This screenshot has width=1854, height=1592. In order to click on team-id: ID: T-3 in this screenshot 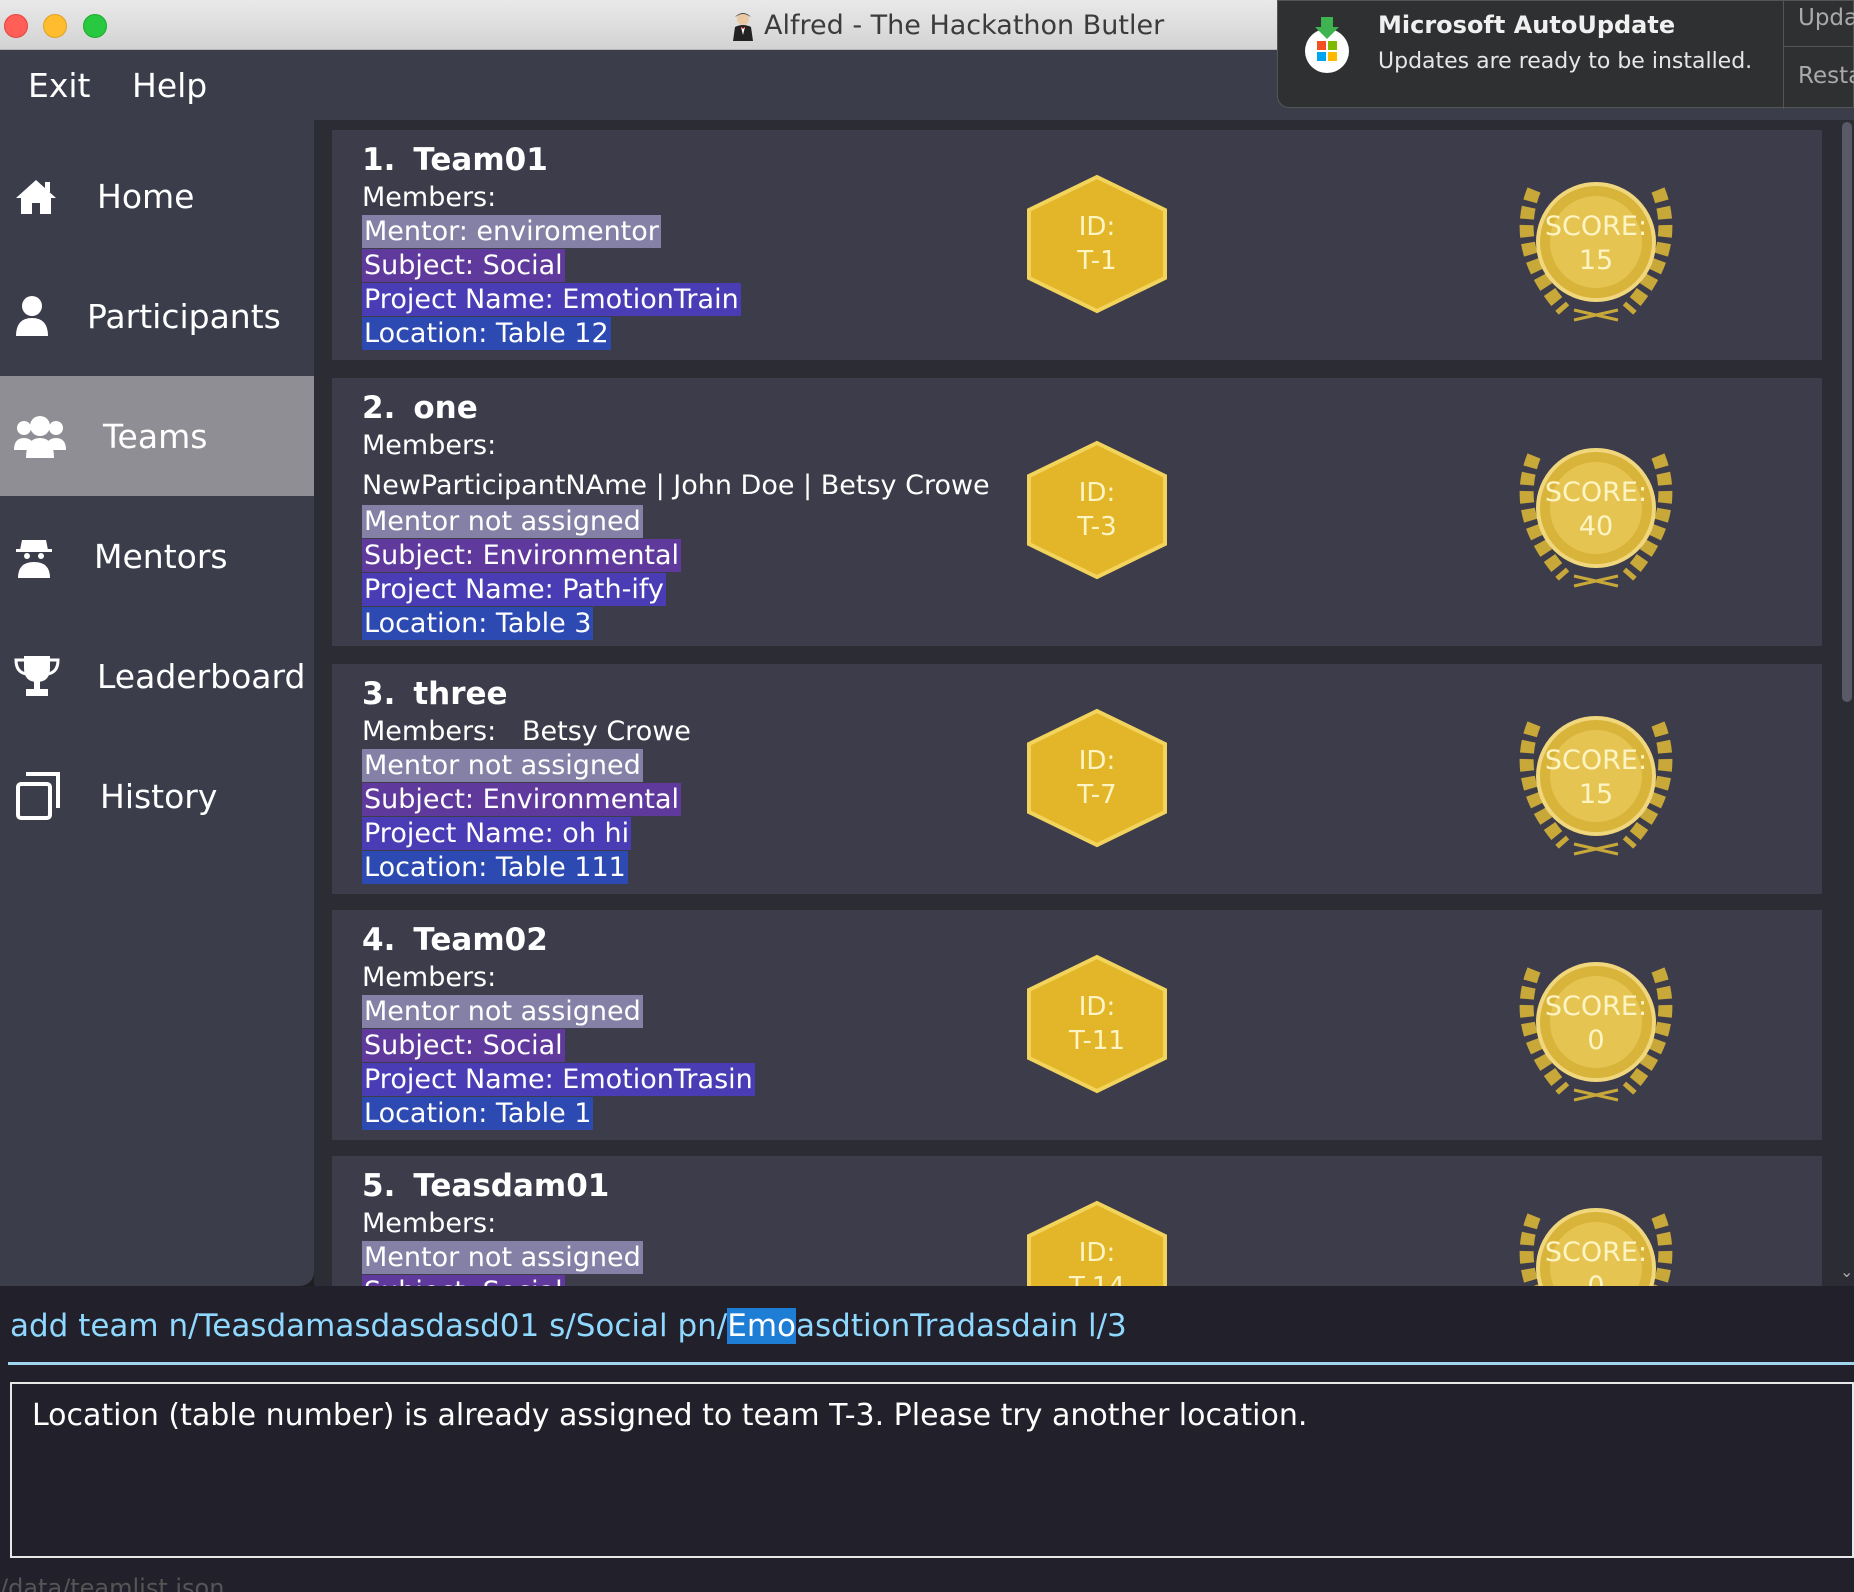, I will do `click(1097, 510)`.